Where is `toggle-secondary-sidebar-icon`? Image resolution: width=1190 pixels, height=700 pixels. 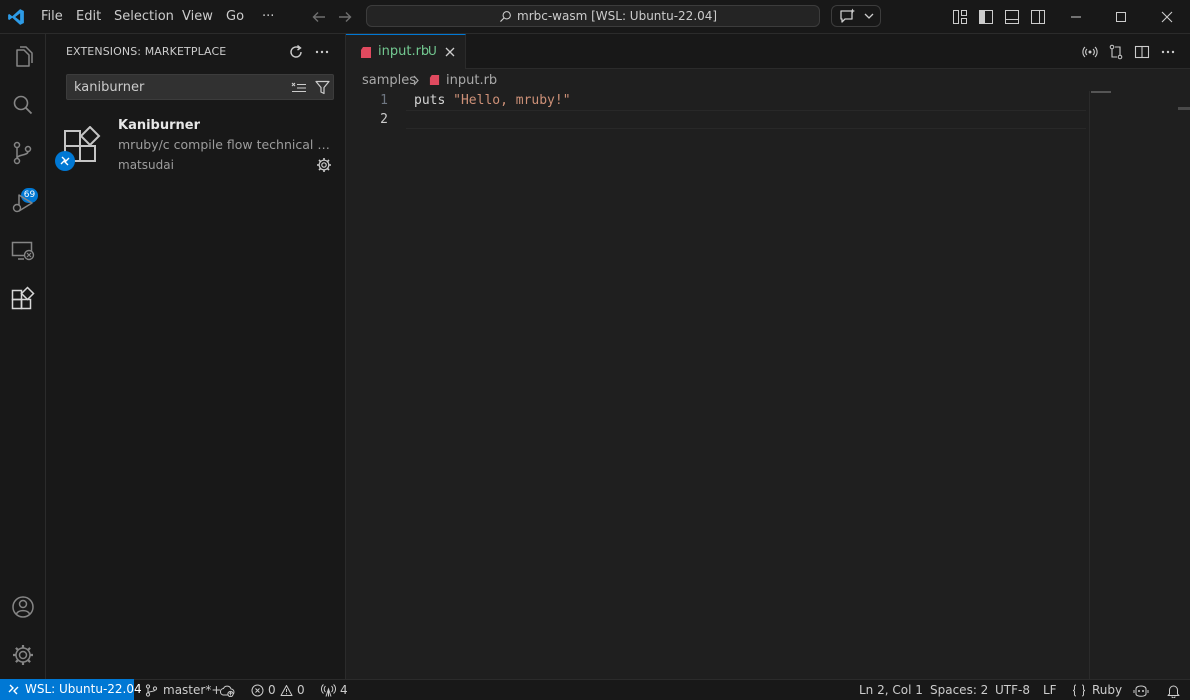
toggle-secondary-sidebar-icon is located at coordinates (1038, 17).